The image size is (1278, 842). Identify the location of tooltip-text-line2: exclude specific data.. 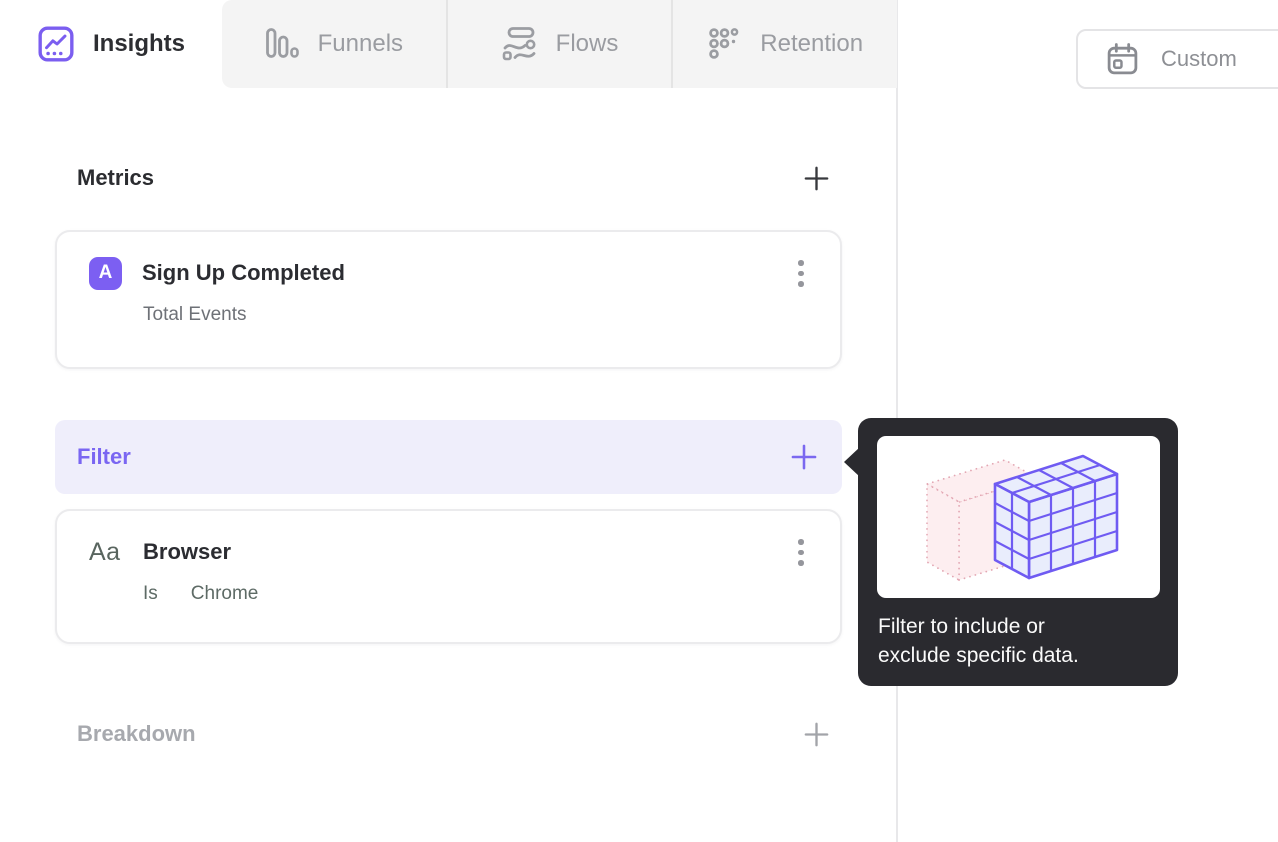
(978, 655).